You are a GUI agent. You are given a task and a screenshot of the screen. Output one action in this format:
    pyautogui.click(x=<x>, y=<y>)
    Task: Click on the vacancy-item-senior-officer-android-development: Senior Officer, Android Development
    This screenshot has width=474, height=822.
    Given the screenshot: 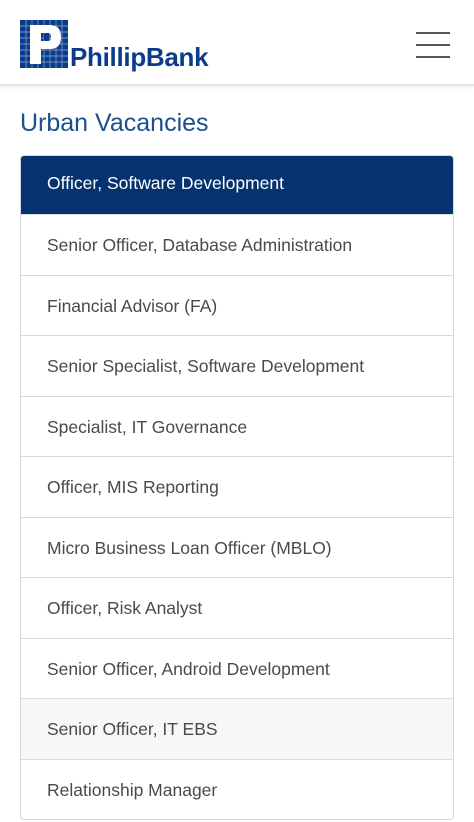 What is the action you would take?
    pyautogui.click(x=237, y=668)
    